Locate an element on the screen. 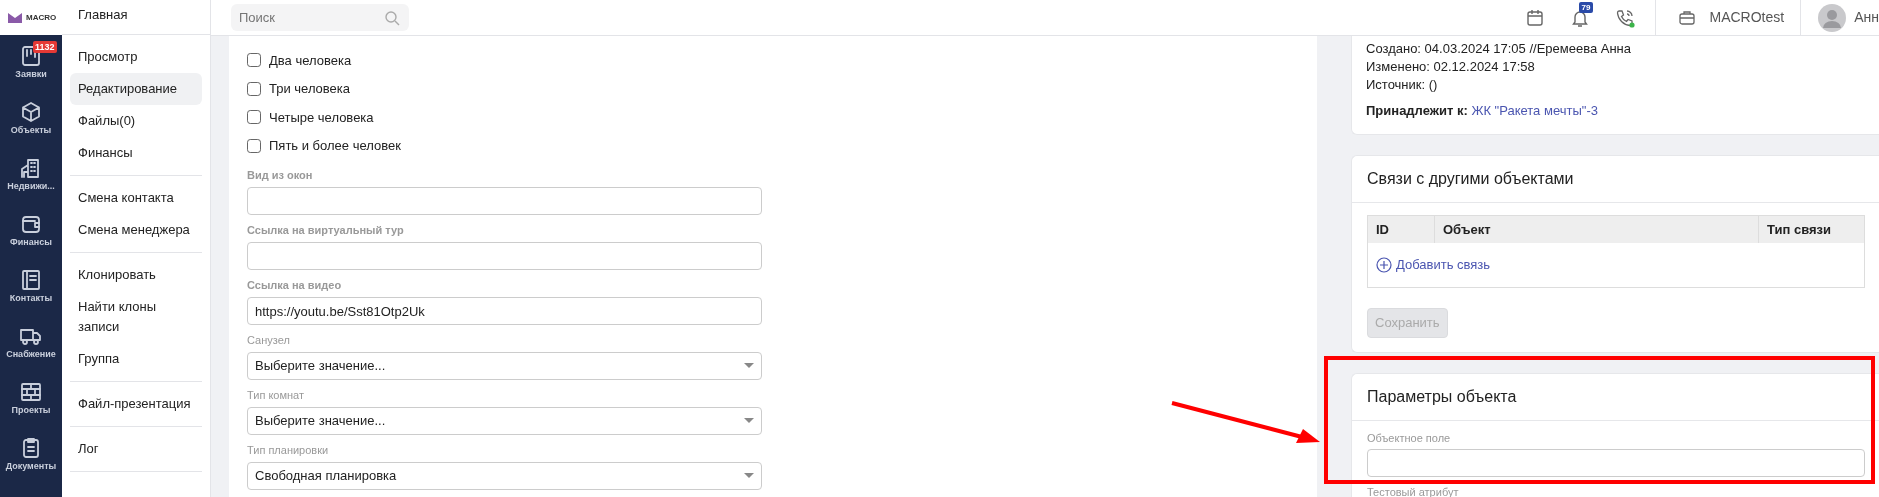 This screenshot has height=497, width=1879. field-label: Тип комнат is located at coordinates (276, 395).